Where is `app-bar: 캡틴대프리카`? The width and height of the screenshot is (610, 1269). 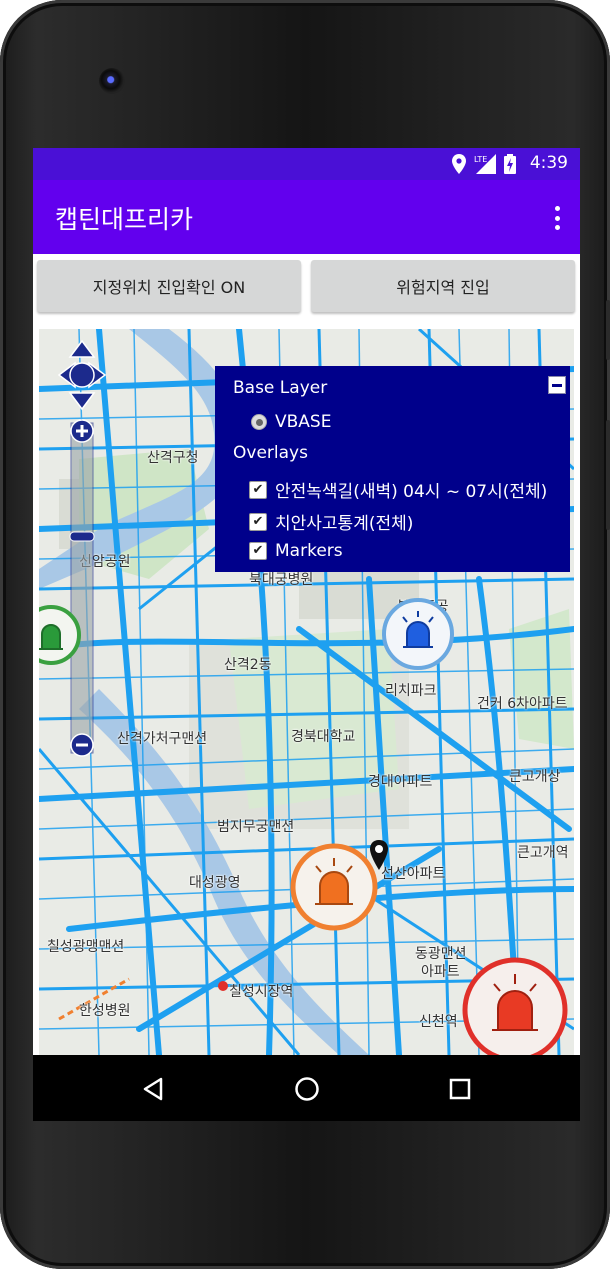 app-bar: 캡틴대프리카 is located at coordinates (306, 217).